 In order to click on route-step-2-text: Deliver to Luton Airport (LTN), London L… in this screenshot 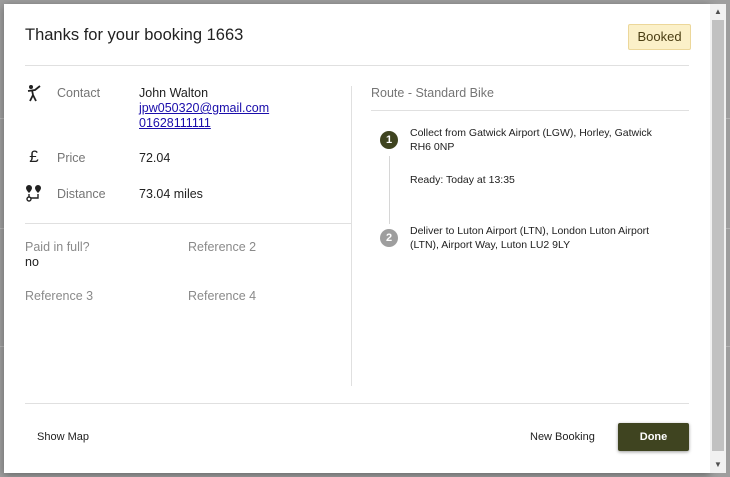, I will do `click(530, 238)`.